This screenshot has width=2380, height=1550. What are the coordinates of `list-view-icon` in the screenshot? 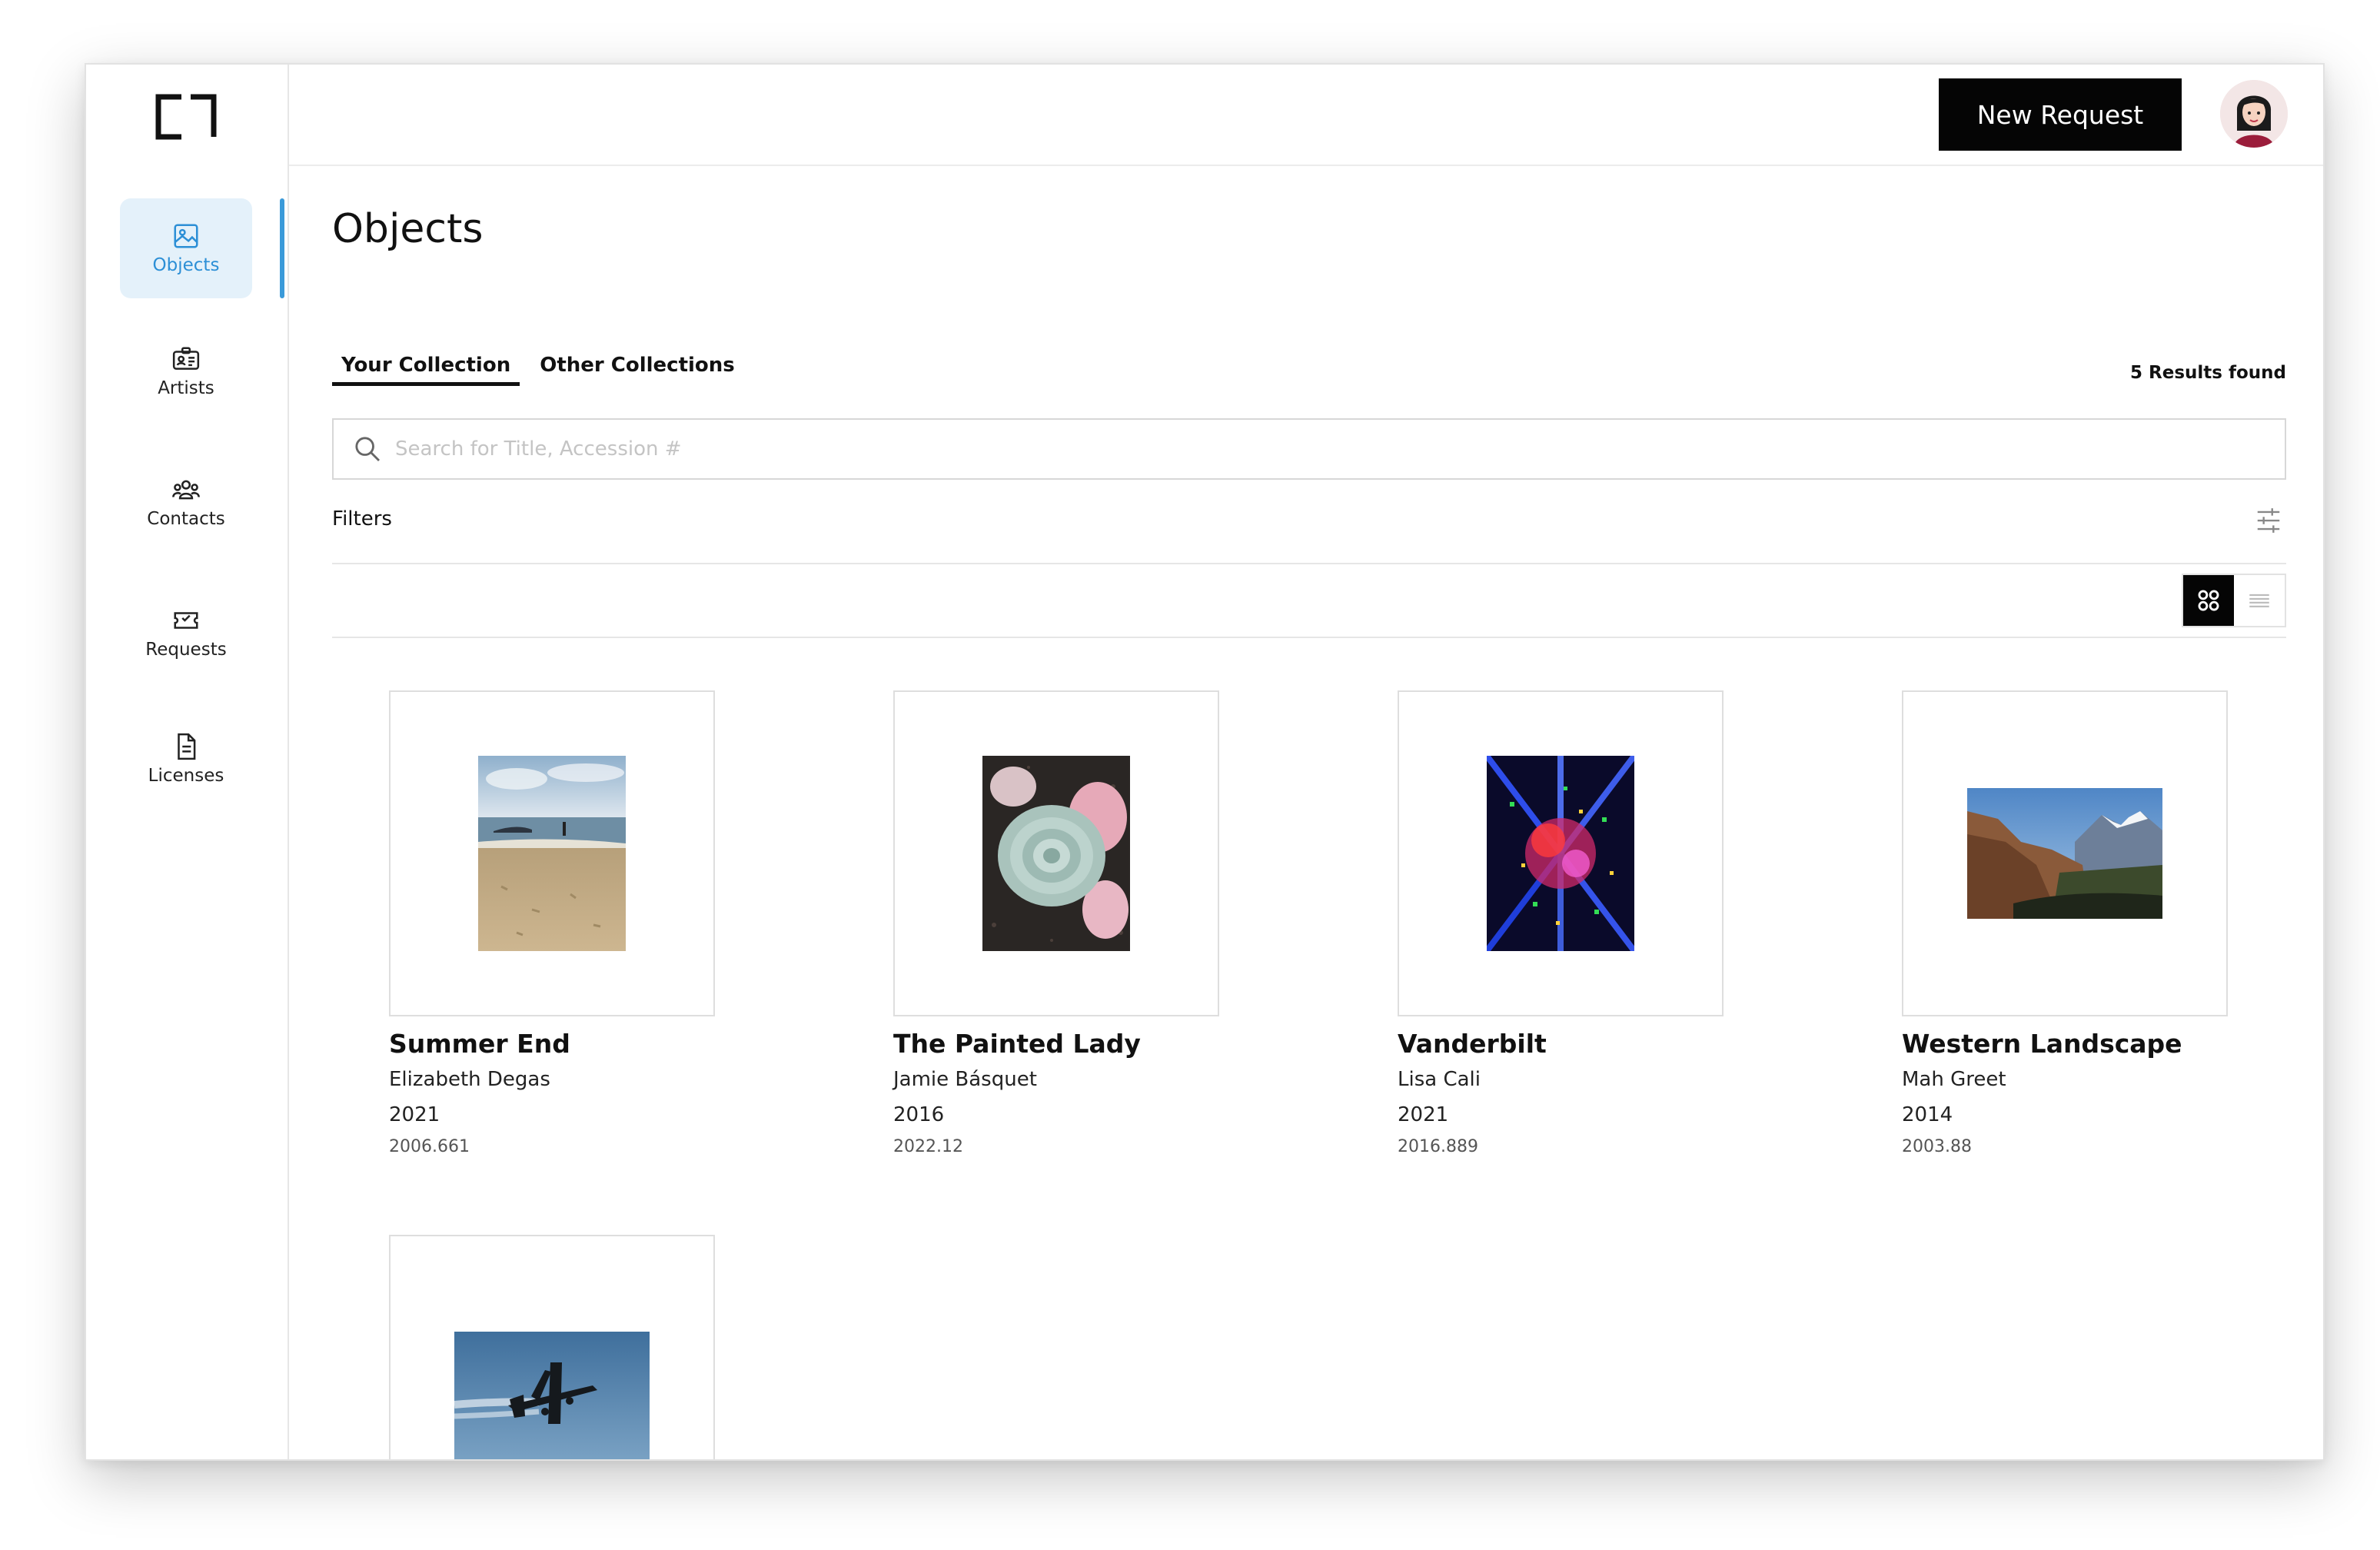 It's located at (2259, 600).